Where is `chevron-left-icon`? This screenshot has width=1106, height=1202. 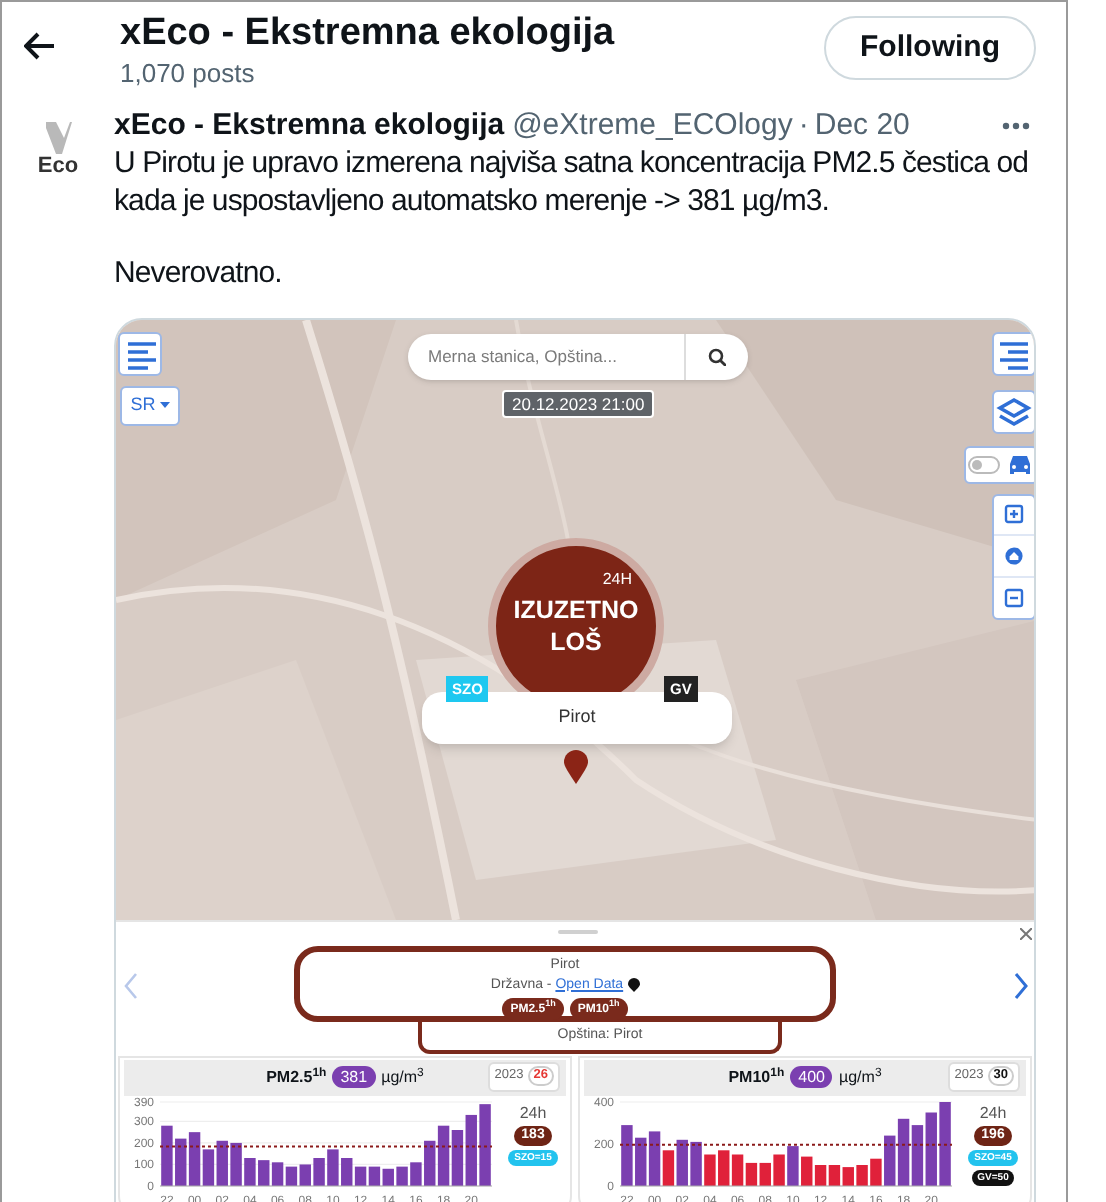
chevron-left-icon is located at coordinates (131, 985).